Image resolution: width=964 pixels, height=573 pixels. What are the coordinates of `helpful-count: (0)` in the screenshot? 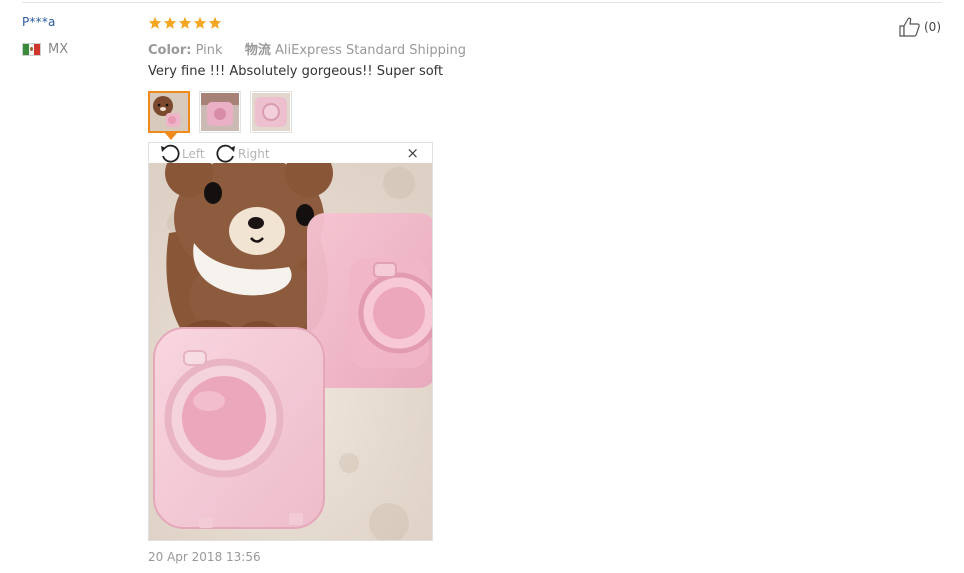 It's located at (932, 27).